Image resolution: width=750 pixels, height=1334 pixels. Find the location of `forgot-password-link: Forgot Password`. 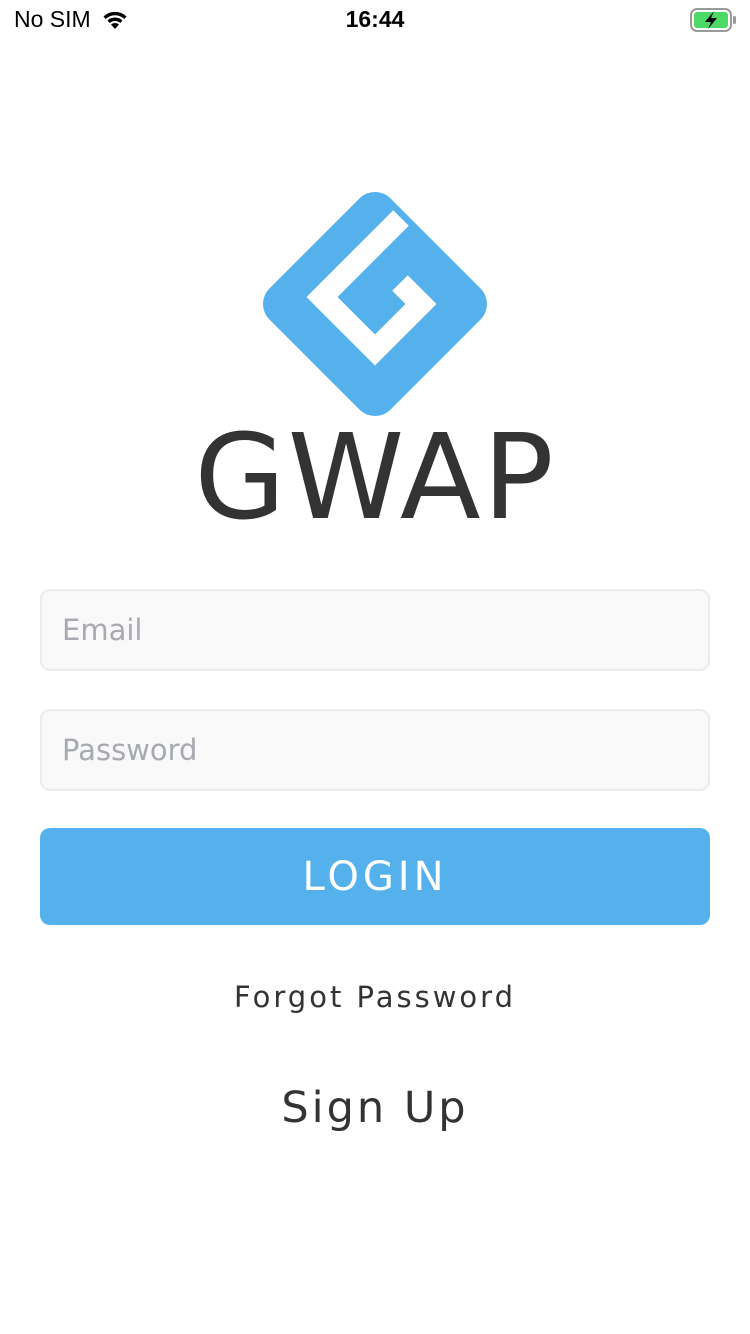

forgot-password-link: Forgot Password is located at coordinates (375, 997).